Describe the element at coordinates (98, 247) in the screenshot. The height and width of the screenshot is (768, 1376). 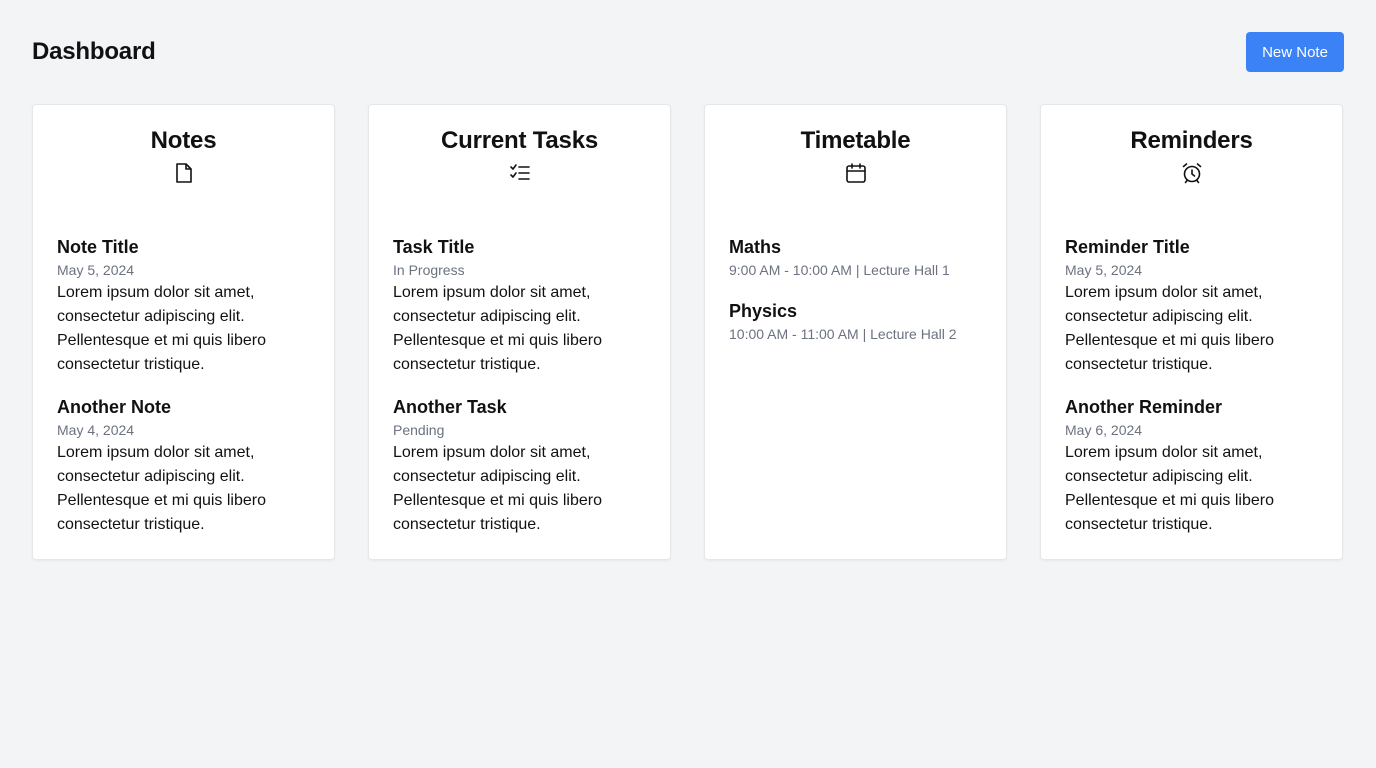
I see `note-title: Note Title` at that location.